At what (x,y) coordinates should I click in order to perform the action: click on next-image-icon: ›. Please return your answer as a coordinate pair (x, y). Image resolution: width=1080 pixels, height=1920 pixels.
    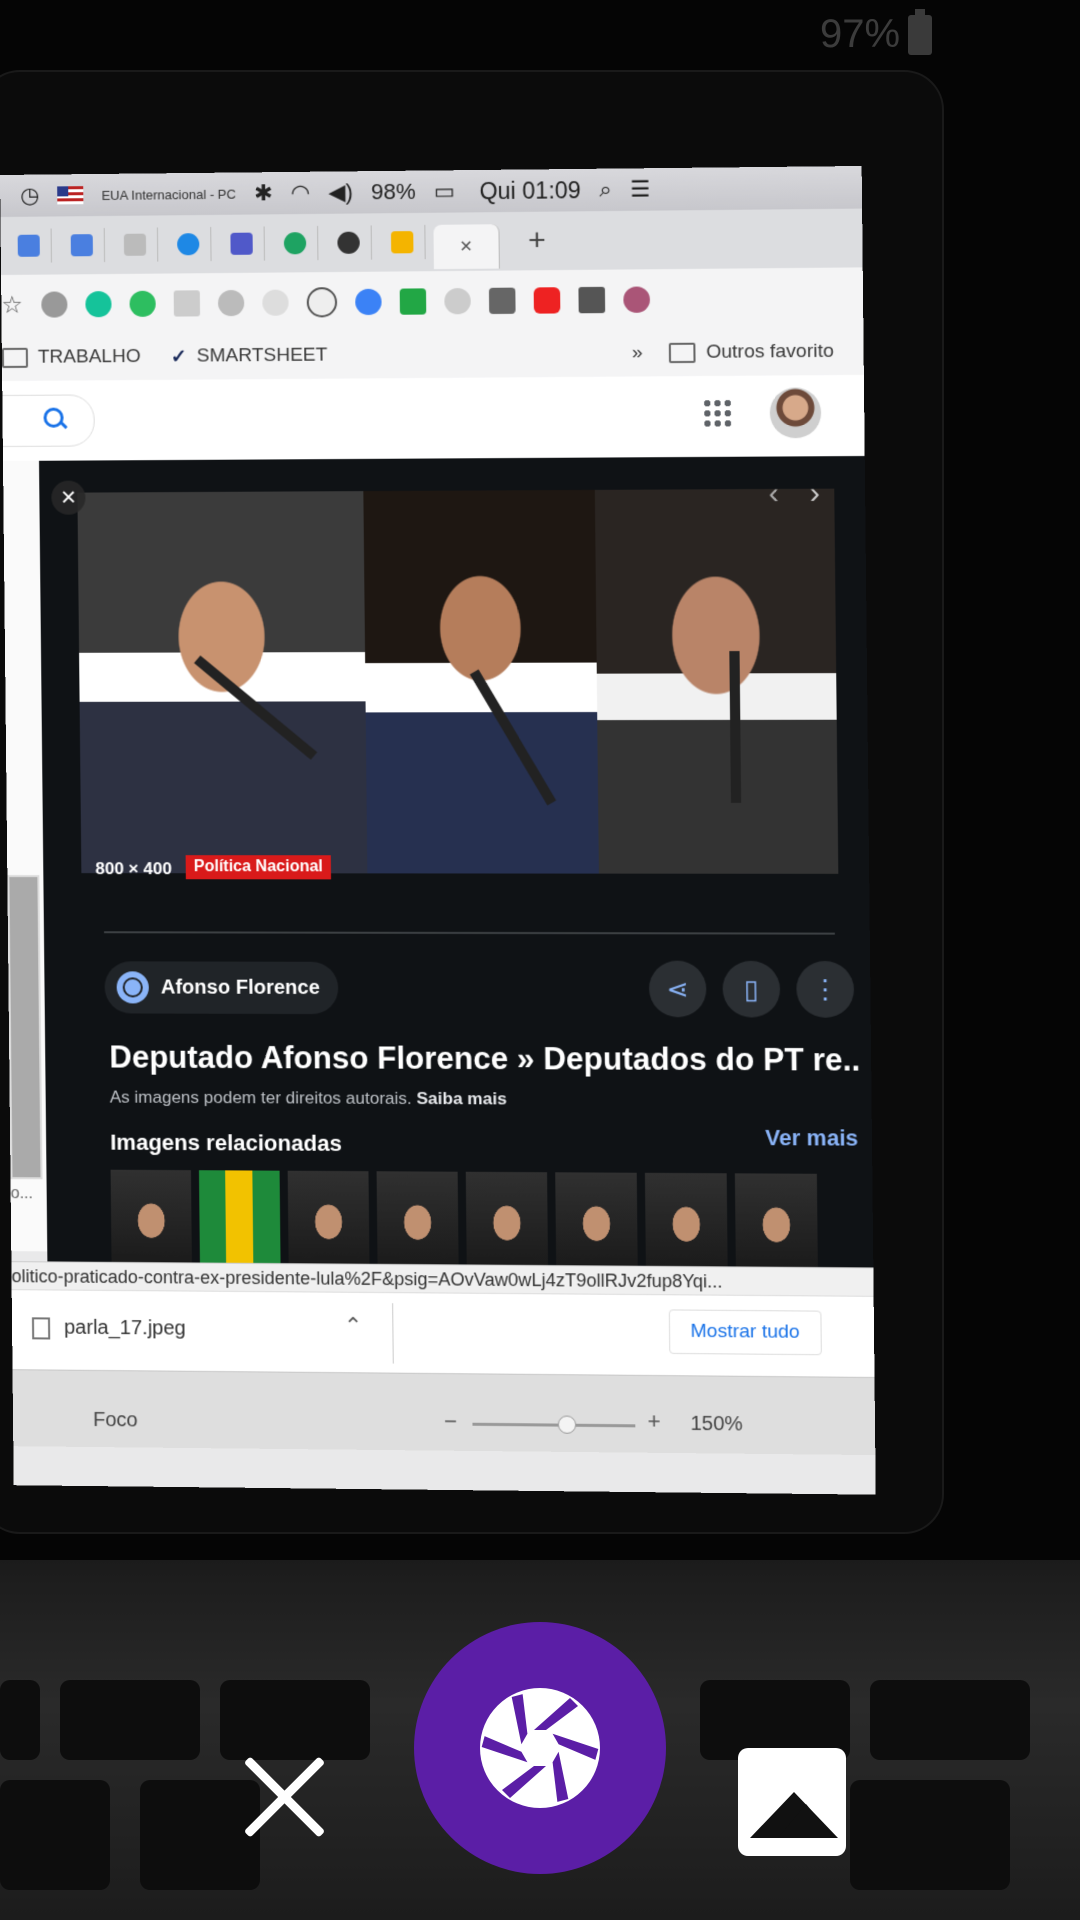
    Looking at the image, I should click on (814, 494).